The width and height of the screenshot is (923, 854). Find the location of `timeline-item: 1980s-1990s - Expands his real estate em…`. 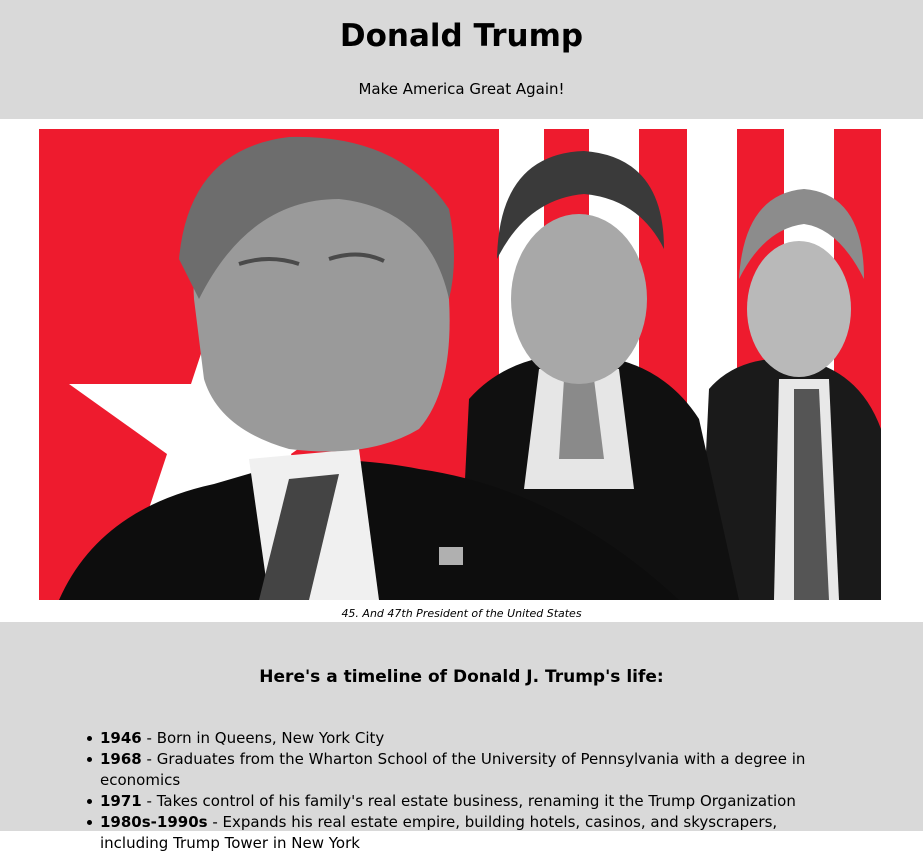

timeline-item: 1980s-1990s - Expands his real estate em… is located at coordinates (463, 833).